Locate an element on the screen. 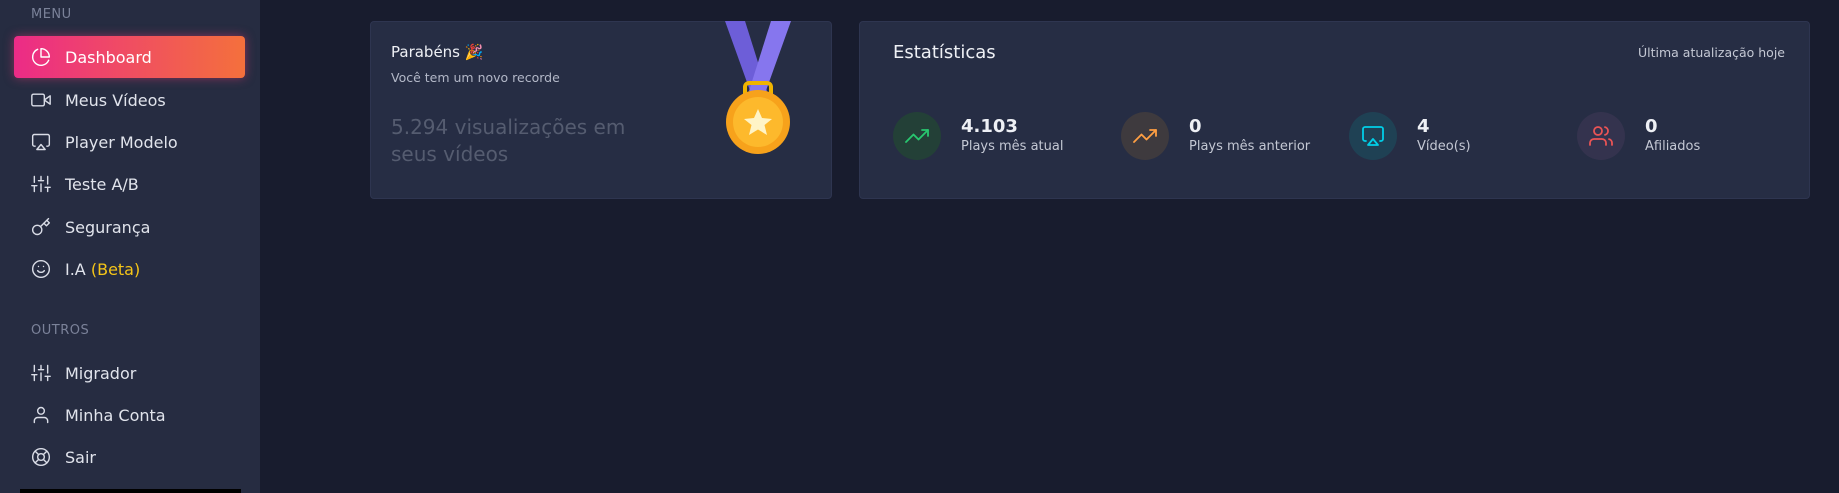 This screenshot has height=493, width=1839. sidebar-item-teste-ab: Teste A/B is located at coordinates (129, 184).